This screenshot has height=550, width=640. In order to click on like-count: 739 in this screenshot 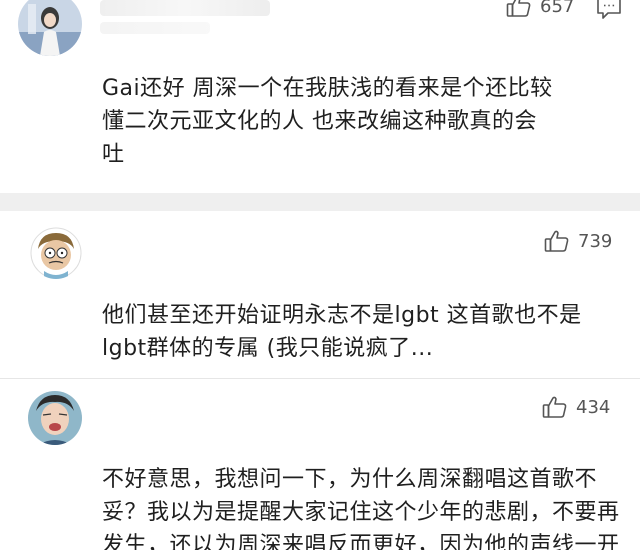, I will do `click(595, 241)`.